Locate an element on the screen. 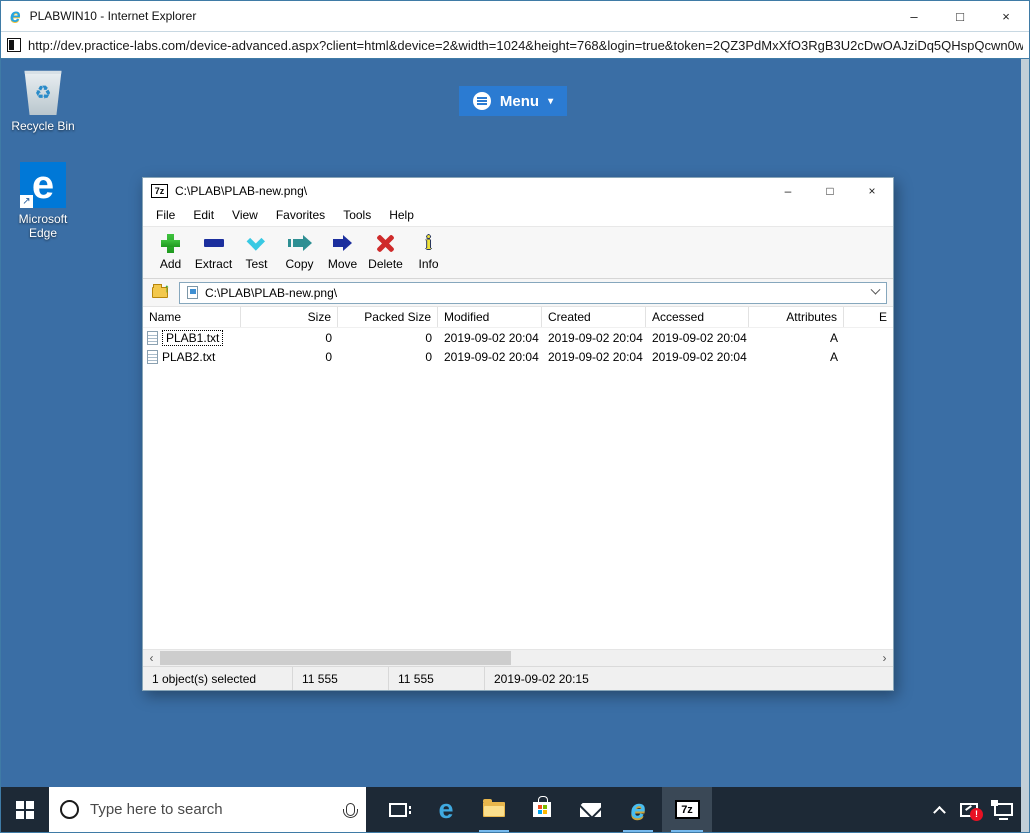  seven-zip-close-button: × is located at coordinates (872, 191).